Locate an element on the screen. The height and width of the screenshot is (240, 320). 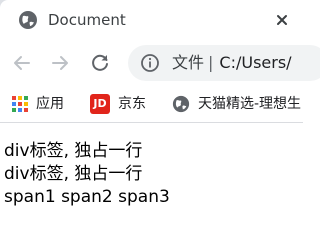
span-line: span1 span2 span3 is located at coordinates (87, 197).